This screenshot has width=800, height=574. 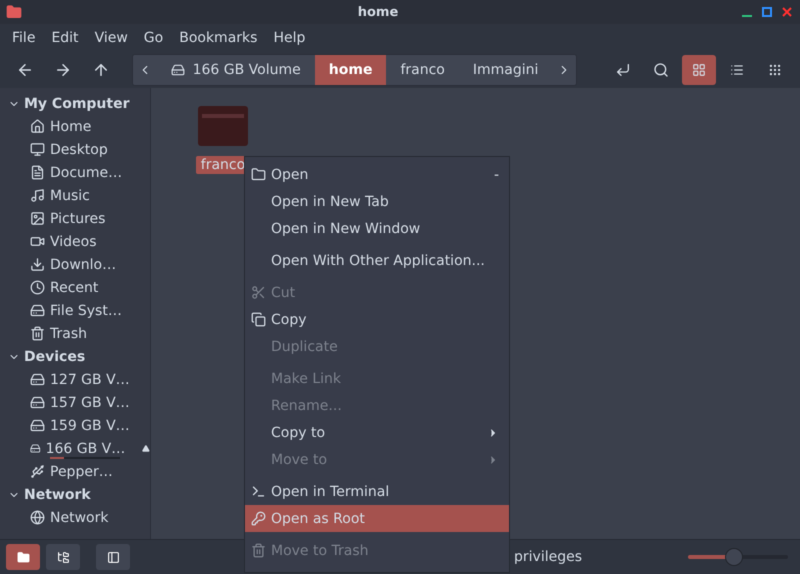 I want to click on compact-view-icon, so click(x=775, y=70).